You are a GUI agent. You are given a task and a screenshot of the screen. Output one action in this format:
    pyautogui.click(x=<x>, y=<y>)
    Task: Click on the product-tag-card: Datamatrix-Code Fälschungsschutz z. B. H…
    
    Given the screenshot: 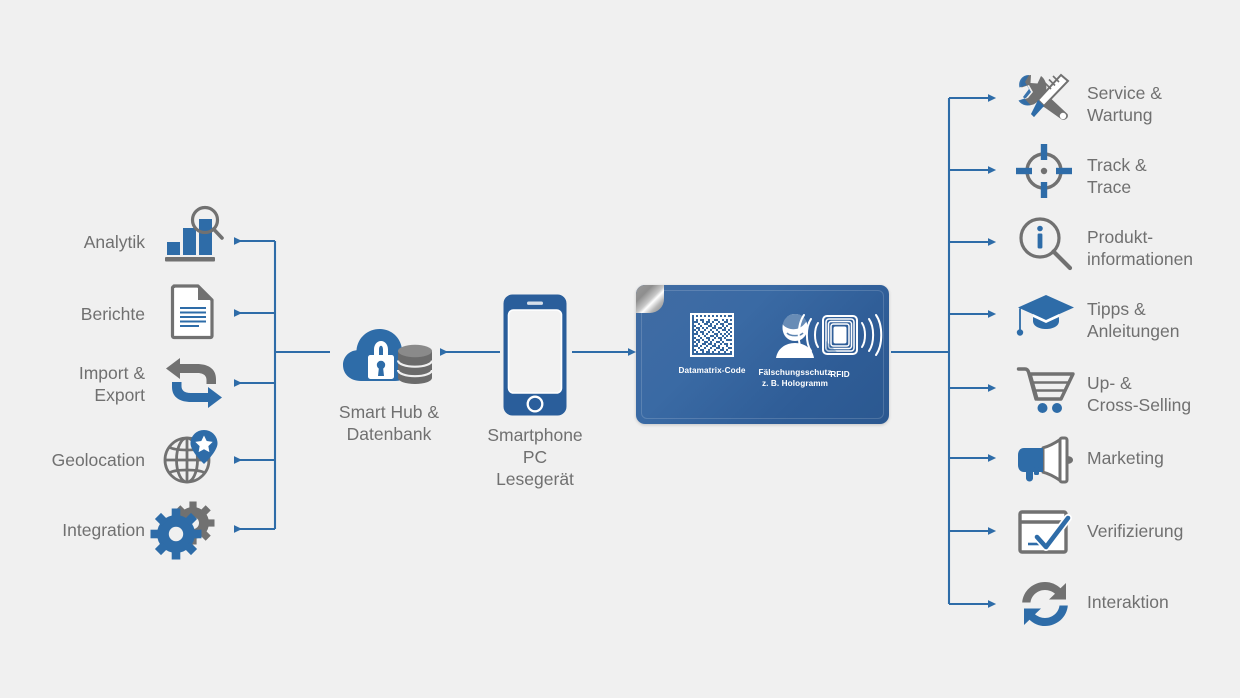 What is the action you would take?
    pyautogui.click(x=762, y=354)
    